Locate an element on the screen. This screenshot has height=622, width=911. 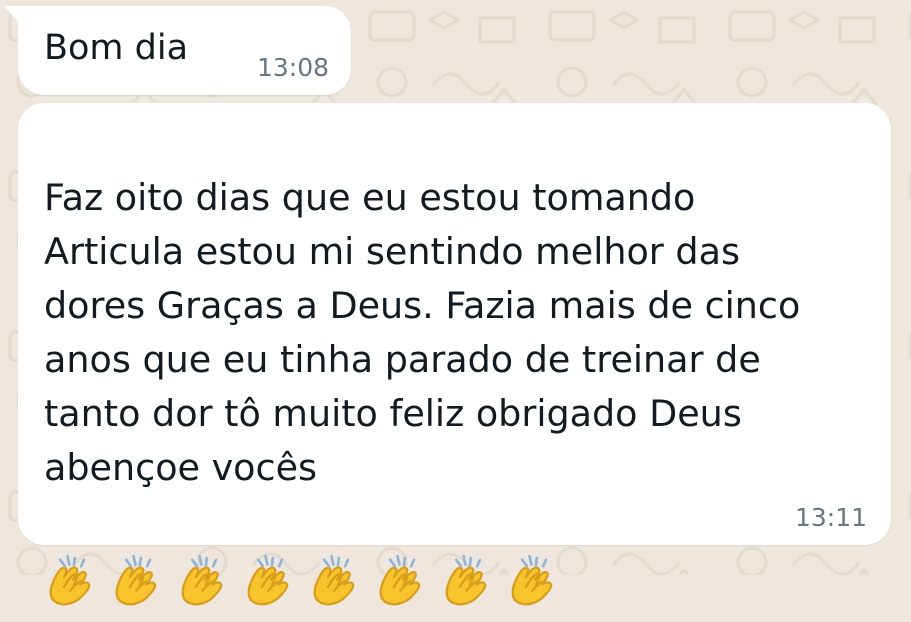
message-timestamp: 13:08 is located at coordinates (292, 67).